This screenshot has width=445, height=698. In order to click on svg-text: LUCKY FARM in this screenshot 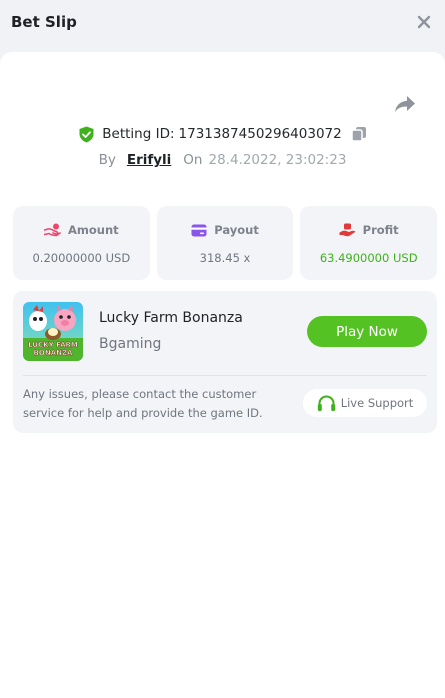, I will do `click(53, 345)`.